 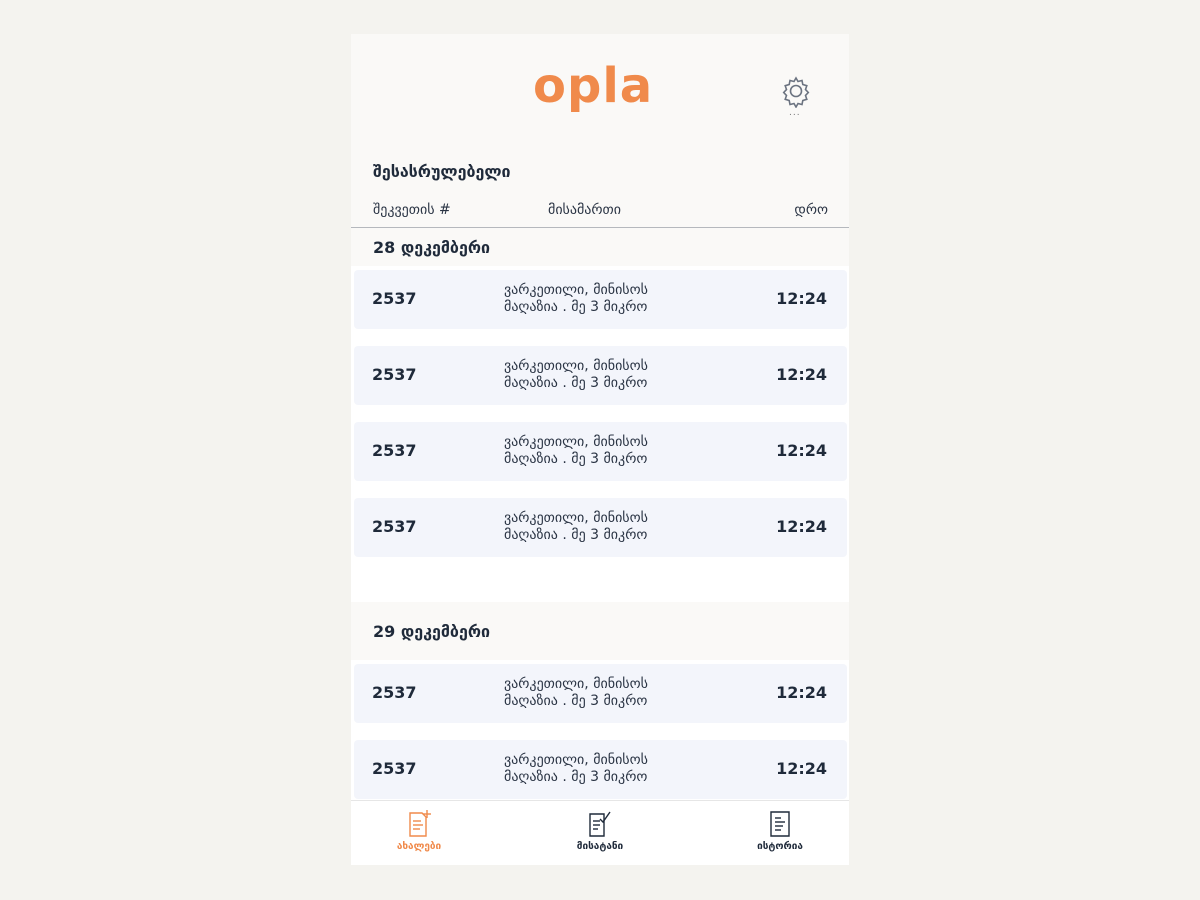 I want to click on bottom-tab-bar: ახალები მისატანი ისტორია, so click(x=600, y=832).